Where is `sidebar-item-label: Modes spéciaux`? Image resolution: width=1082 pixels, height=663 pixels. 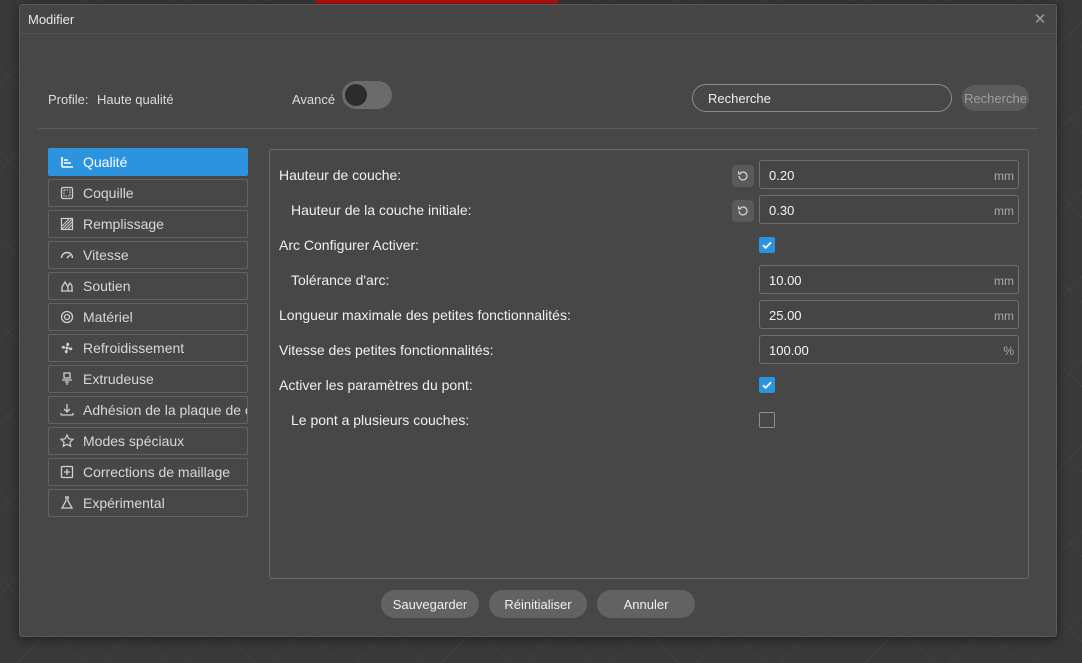
sidebar-item-label: Modes spéciaux is located at coordinates (134, 441).